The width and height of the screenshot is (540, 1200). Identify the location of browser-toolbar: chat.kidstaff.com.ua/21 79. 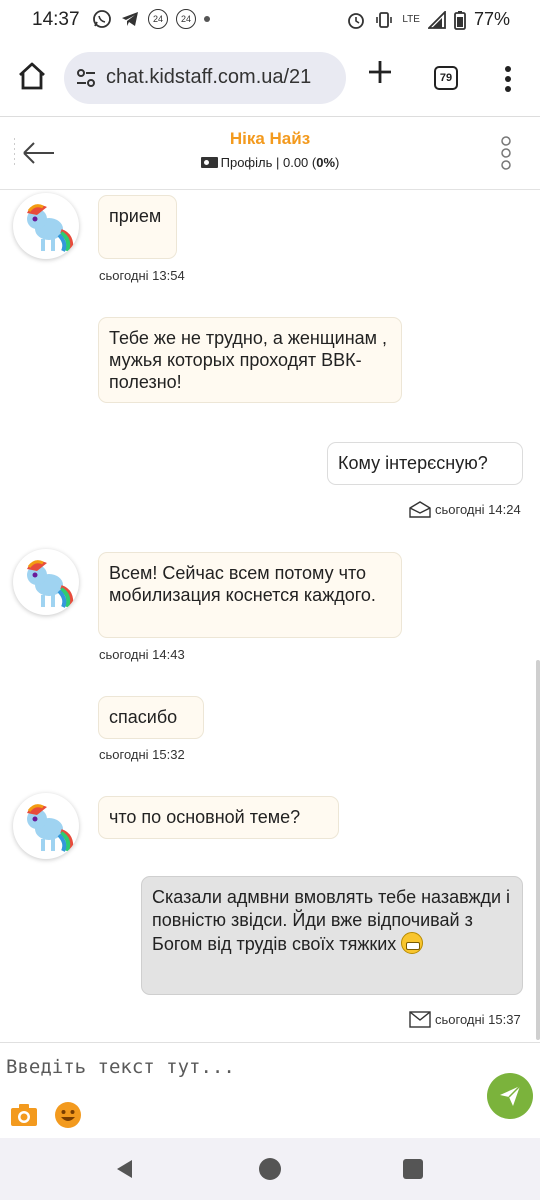
(270, 79).